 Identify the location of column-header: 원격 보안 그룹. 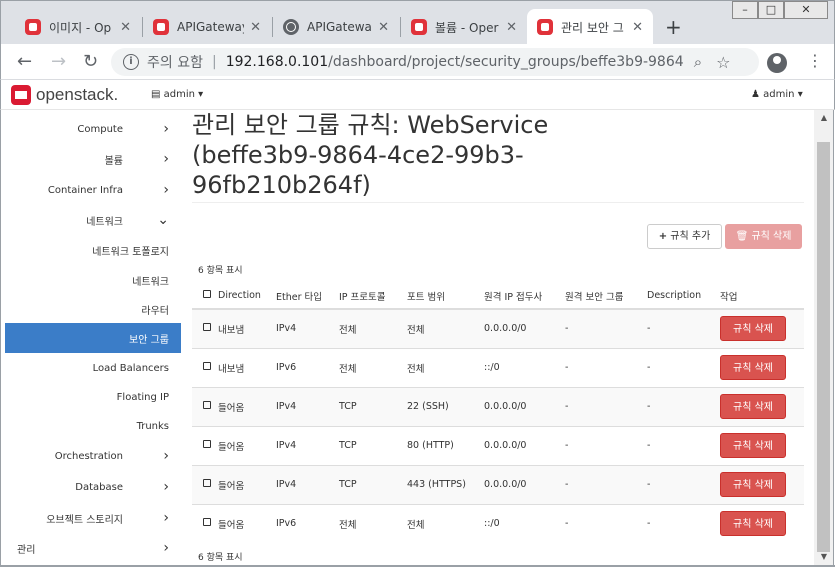
(606, 296).